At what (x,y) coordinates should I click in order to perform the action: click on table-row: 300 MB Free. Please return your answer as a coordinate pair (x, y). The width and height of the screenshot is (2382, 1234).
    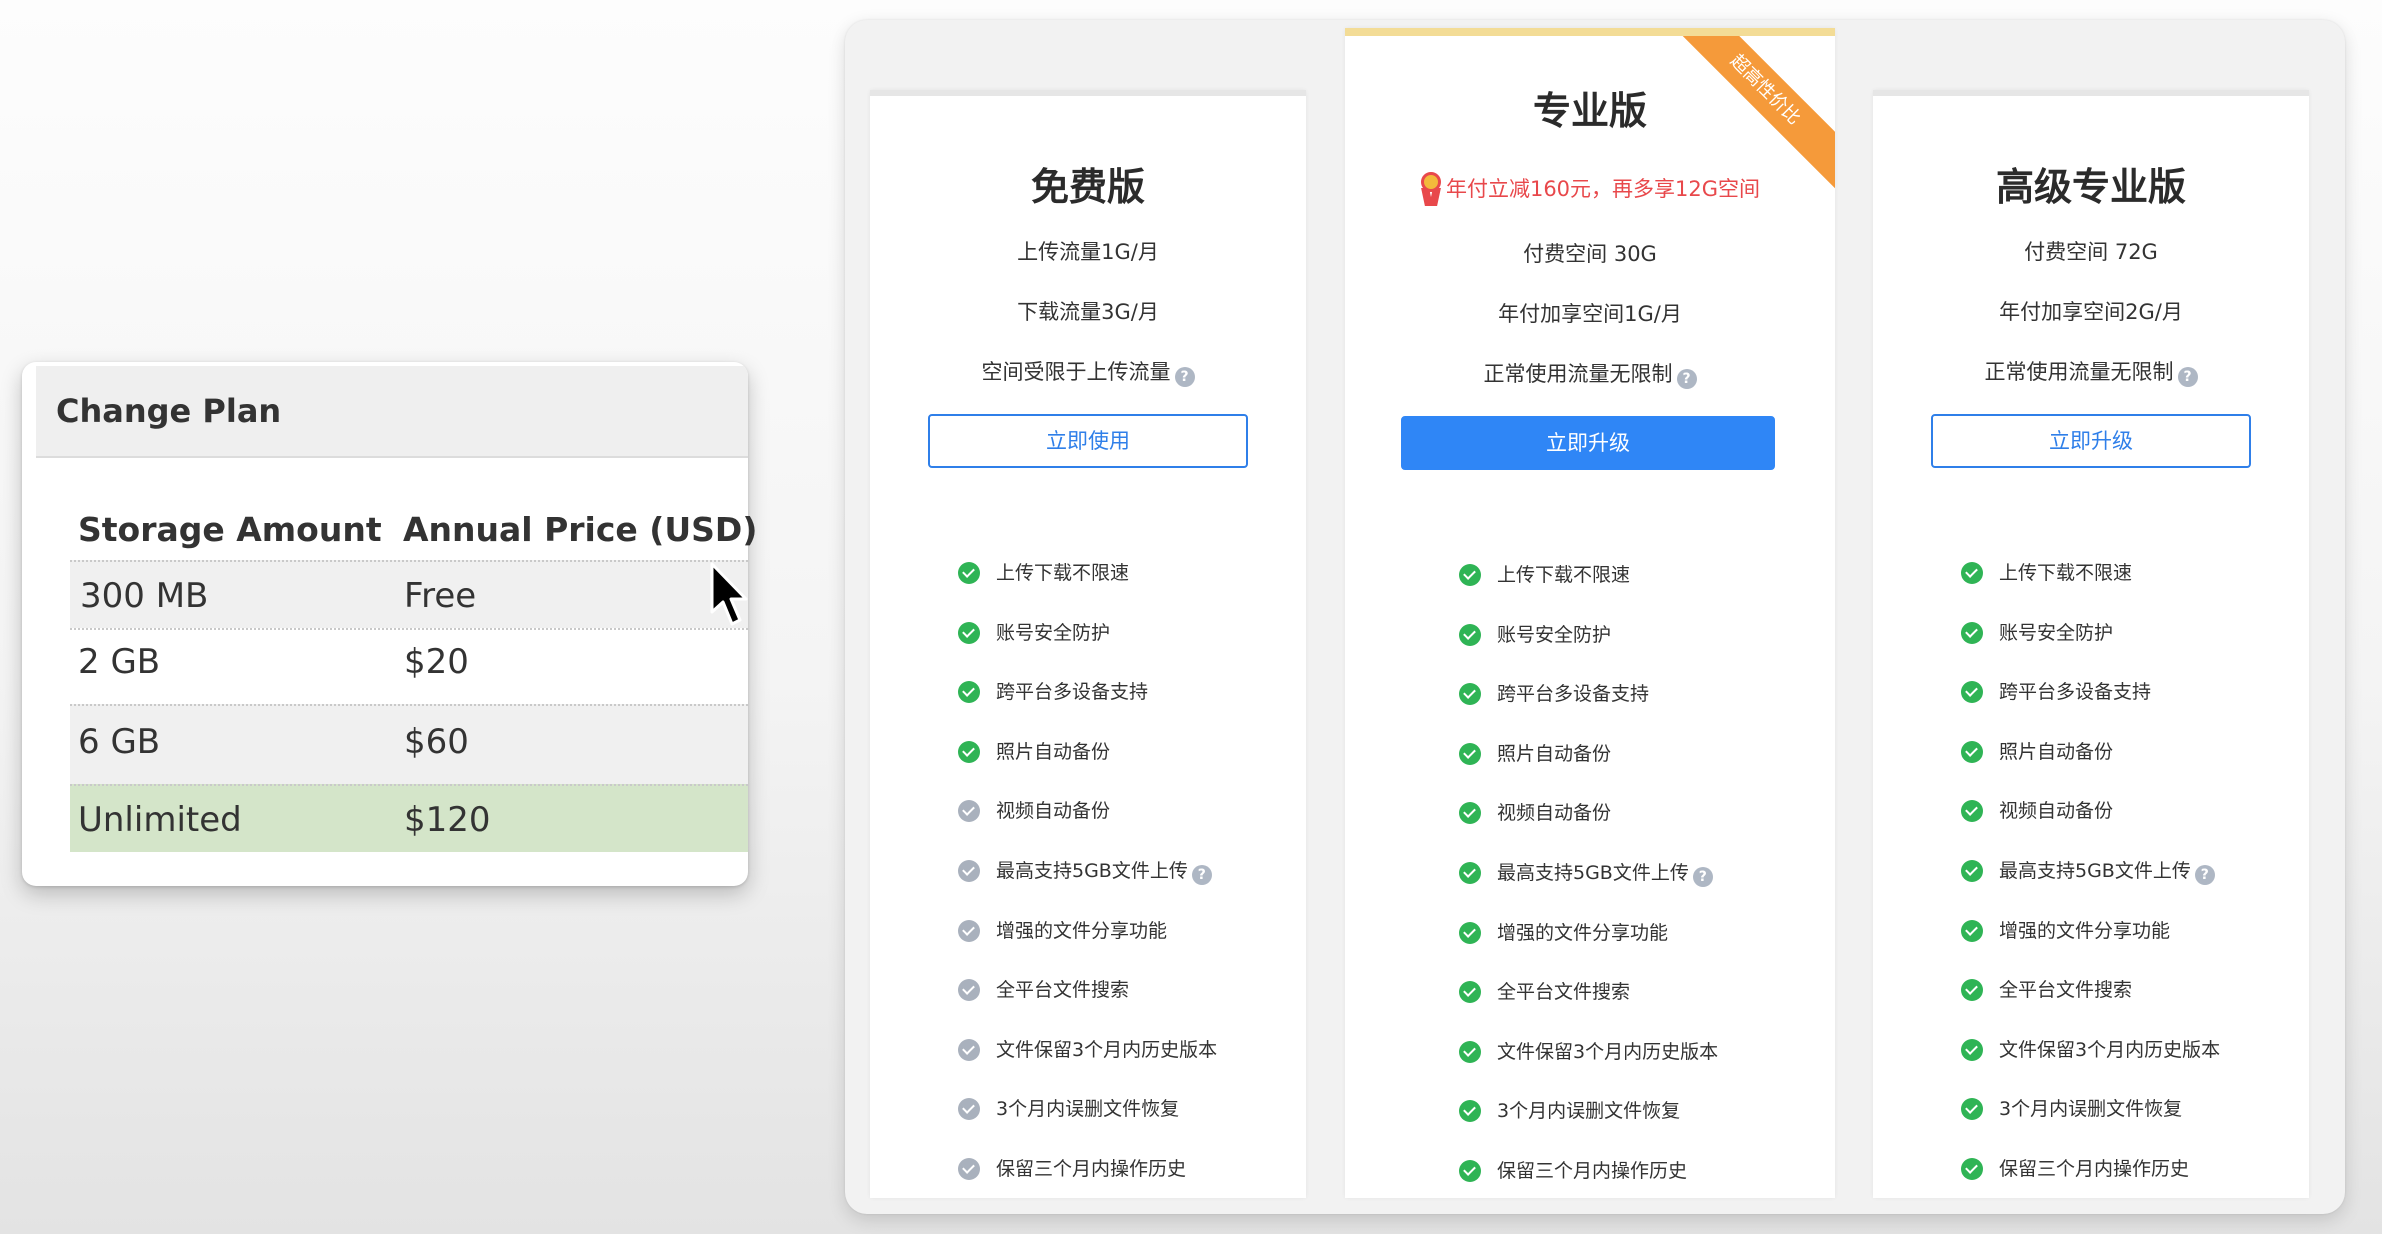
    Looking at the image, I should click on (409, 594).